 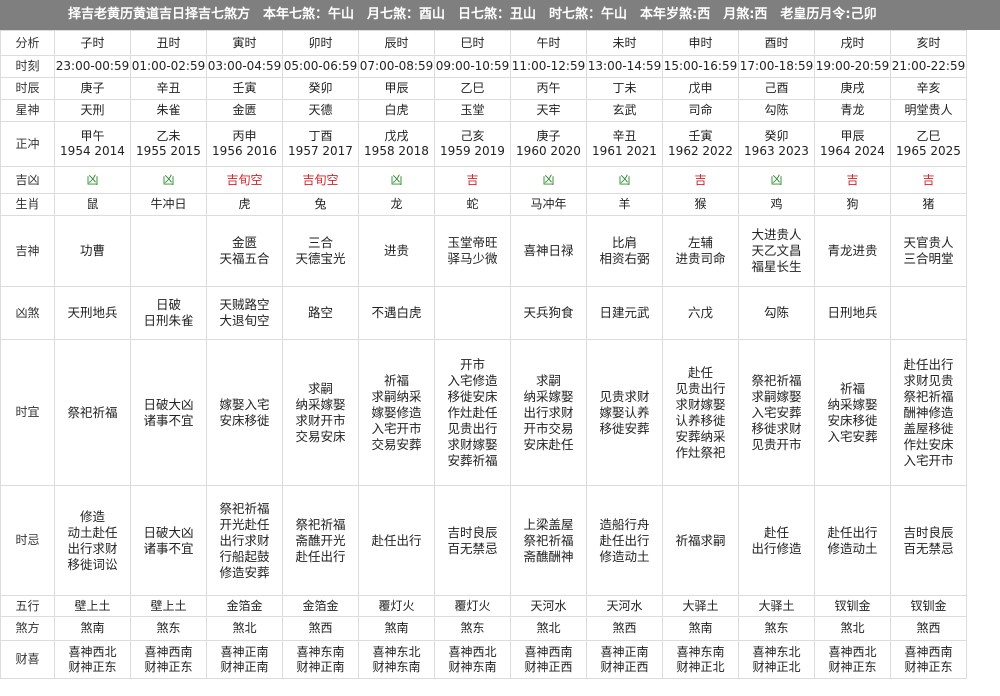 What do you see at coordinates (27, 659) in the screenshot?
I see `row-label-caixi: 财喜` at bounding box center [27, 659].